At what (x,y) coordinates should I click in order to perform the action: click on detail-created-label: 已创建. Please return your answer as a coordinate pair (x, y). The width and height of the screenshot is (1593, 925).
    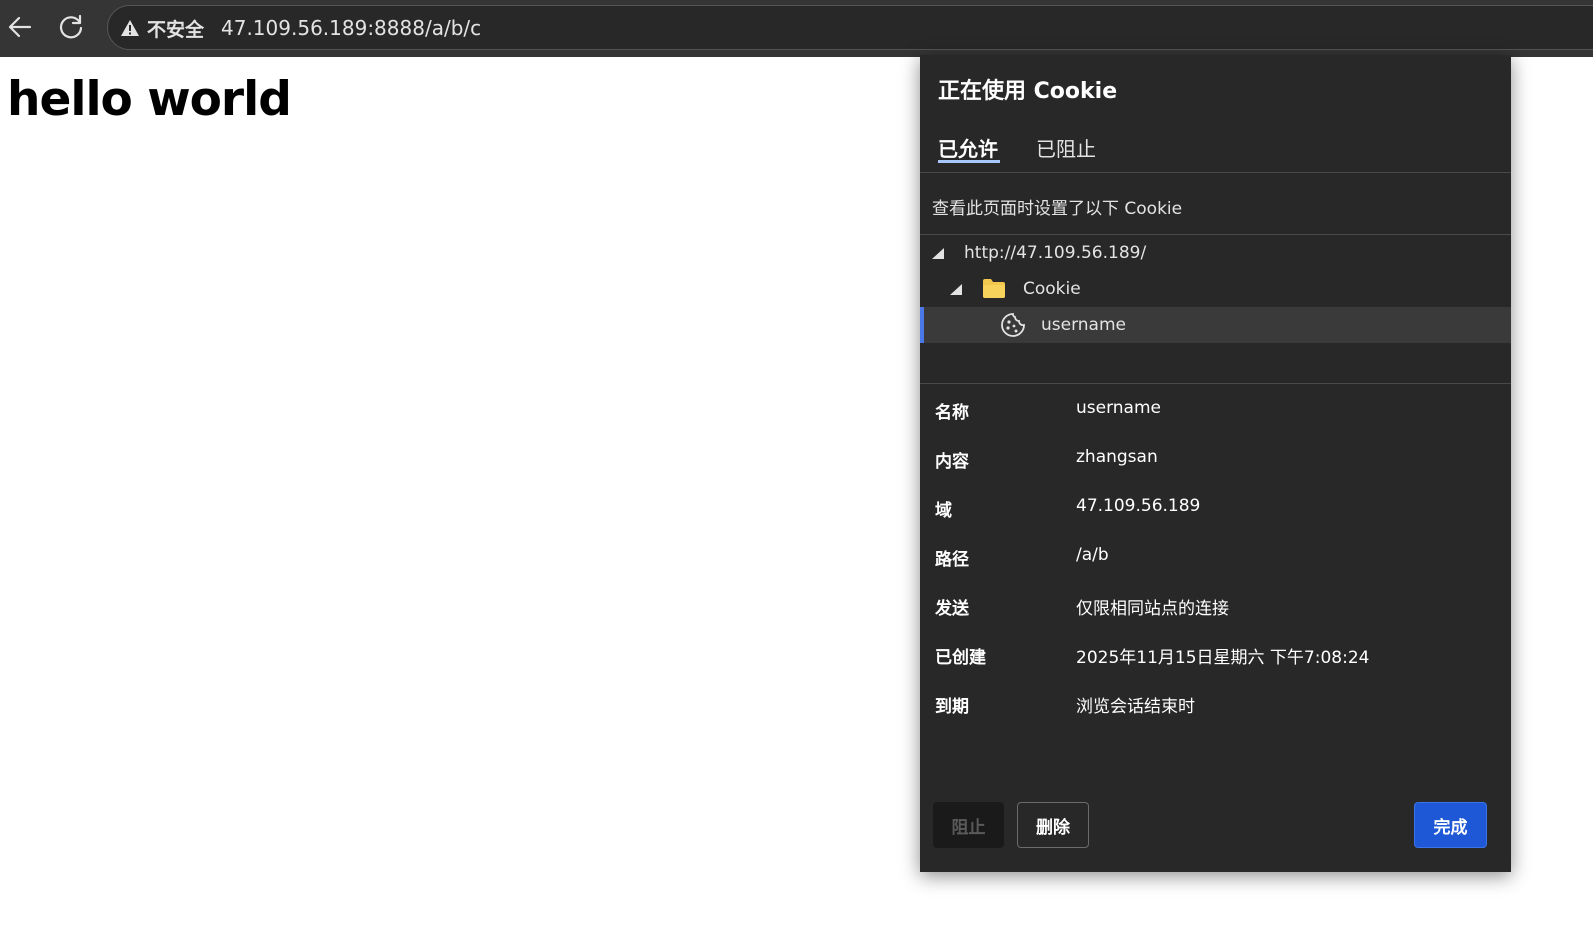
    Looking at the image, I should click on (960, 658).